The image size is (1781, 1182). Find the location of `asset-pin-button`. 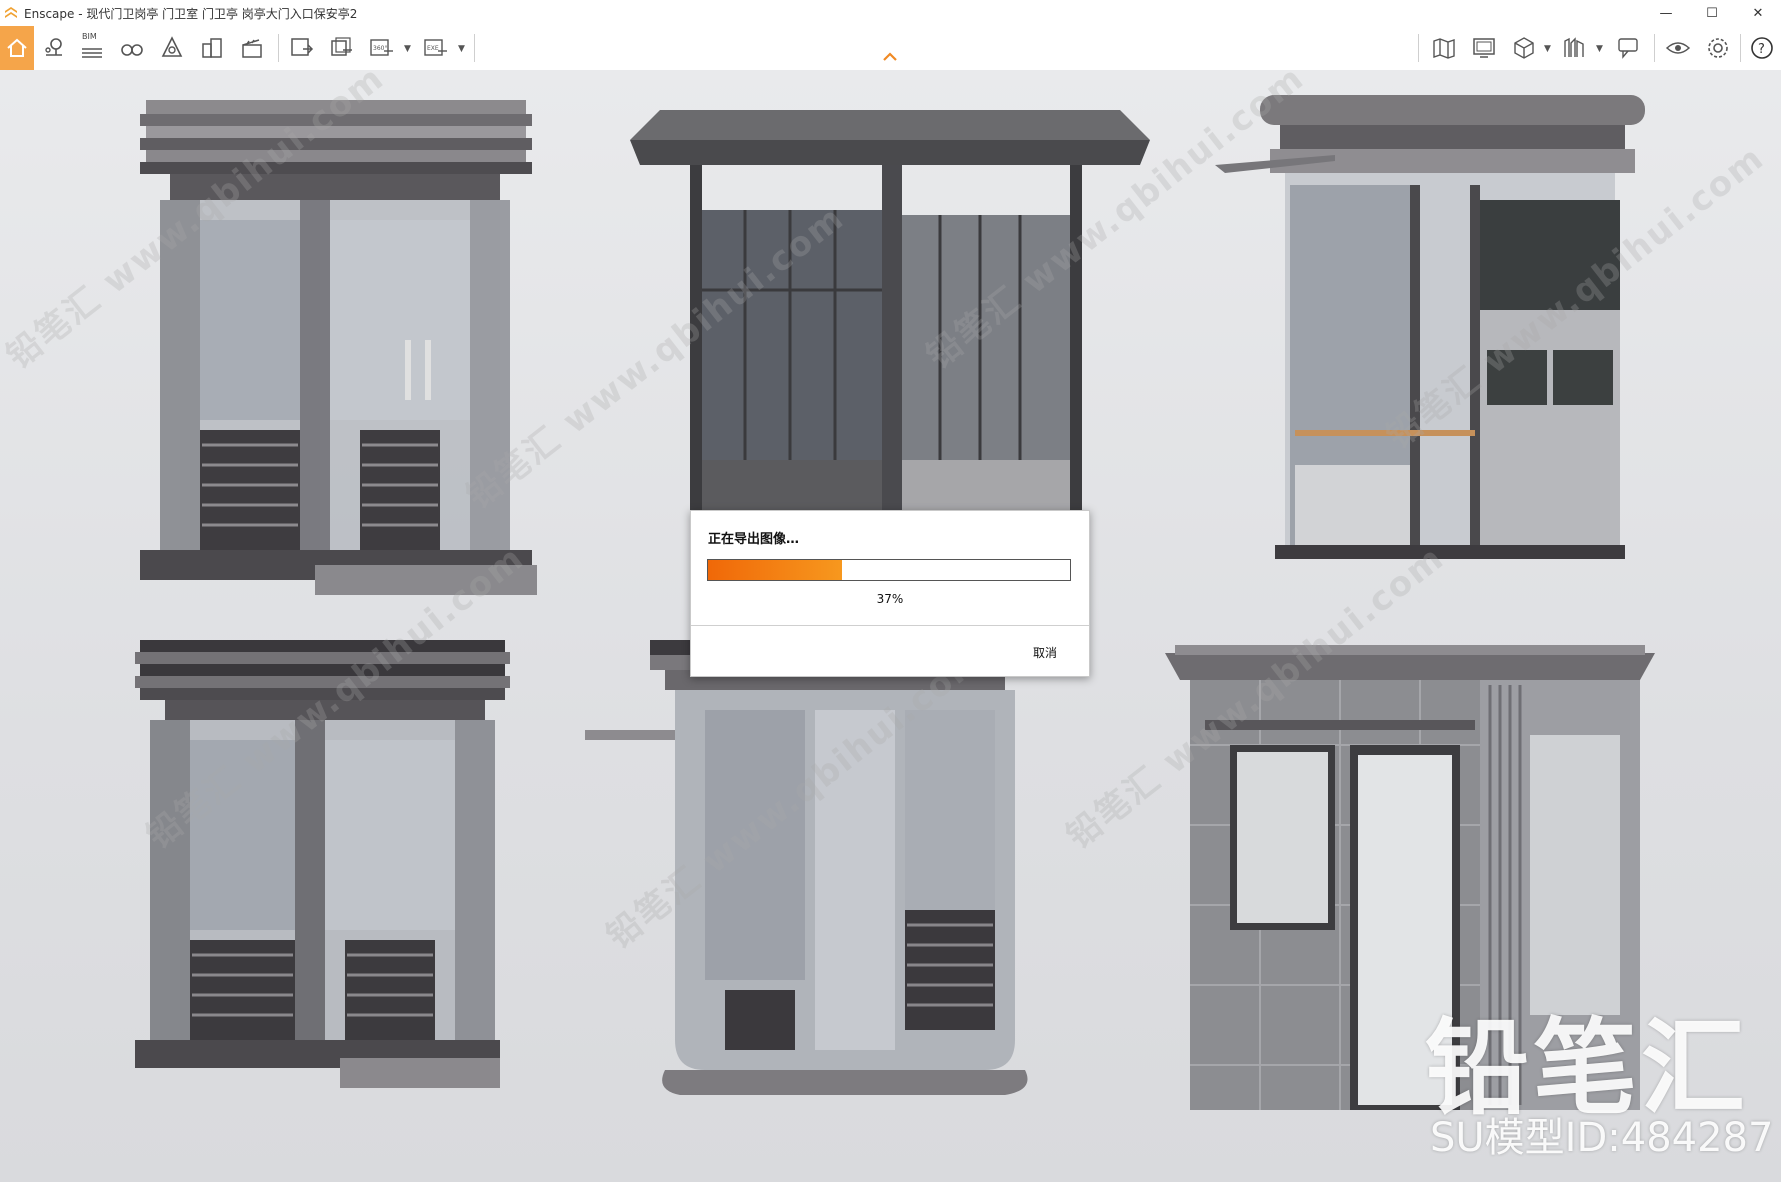

asset-pin-button is located at coordinates (54, 48).